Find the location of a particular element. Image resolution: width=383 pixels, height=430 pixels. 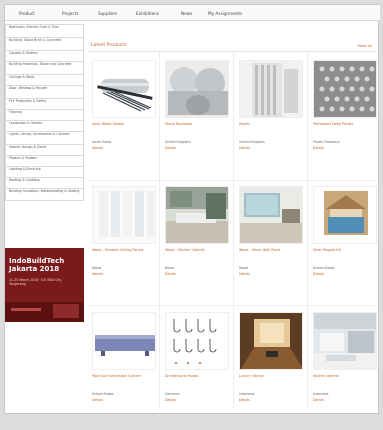

product-card: Solar Water Heater South Korea Details is located at coordinates (124, 119).